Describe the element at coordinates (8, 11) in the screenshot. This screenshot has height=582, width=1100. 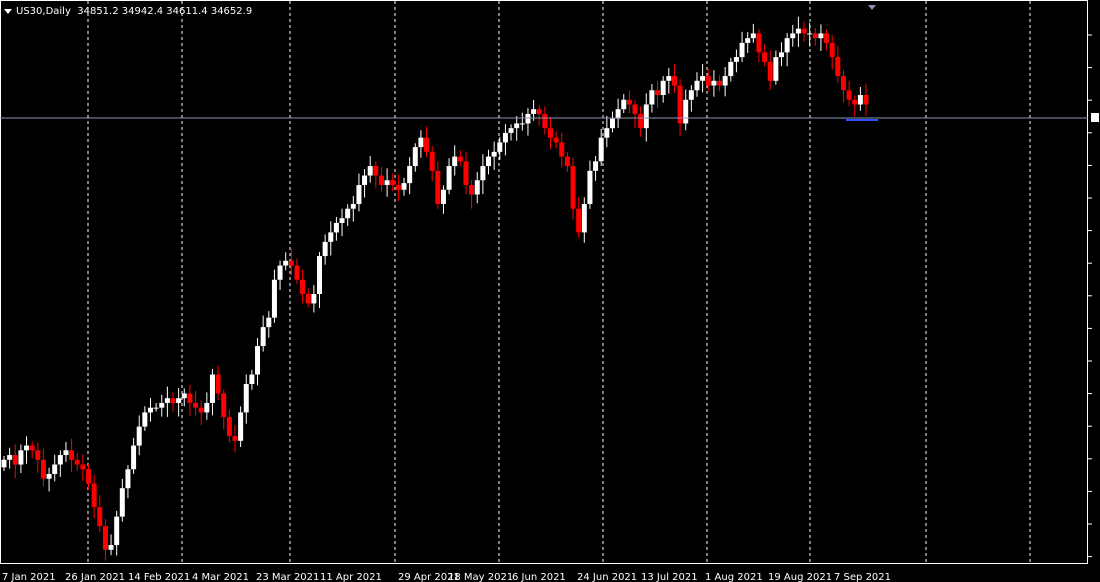
I see `dropdown-triangle-icon` at that location.